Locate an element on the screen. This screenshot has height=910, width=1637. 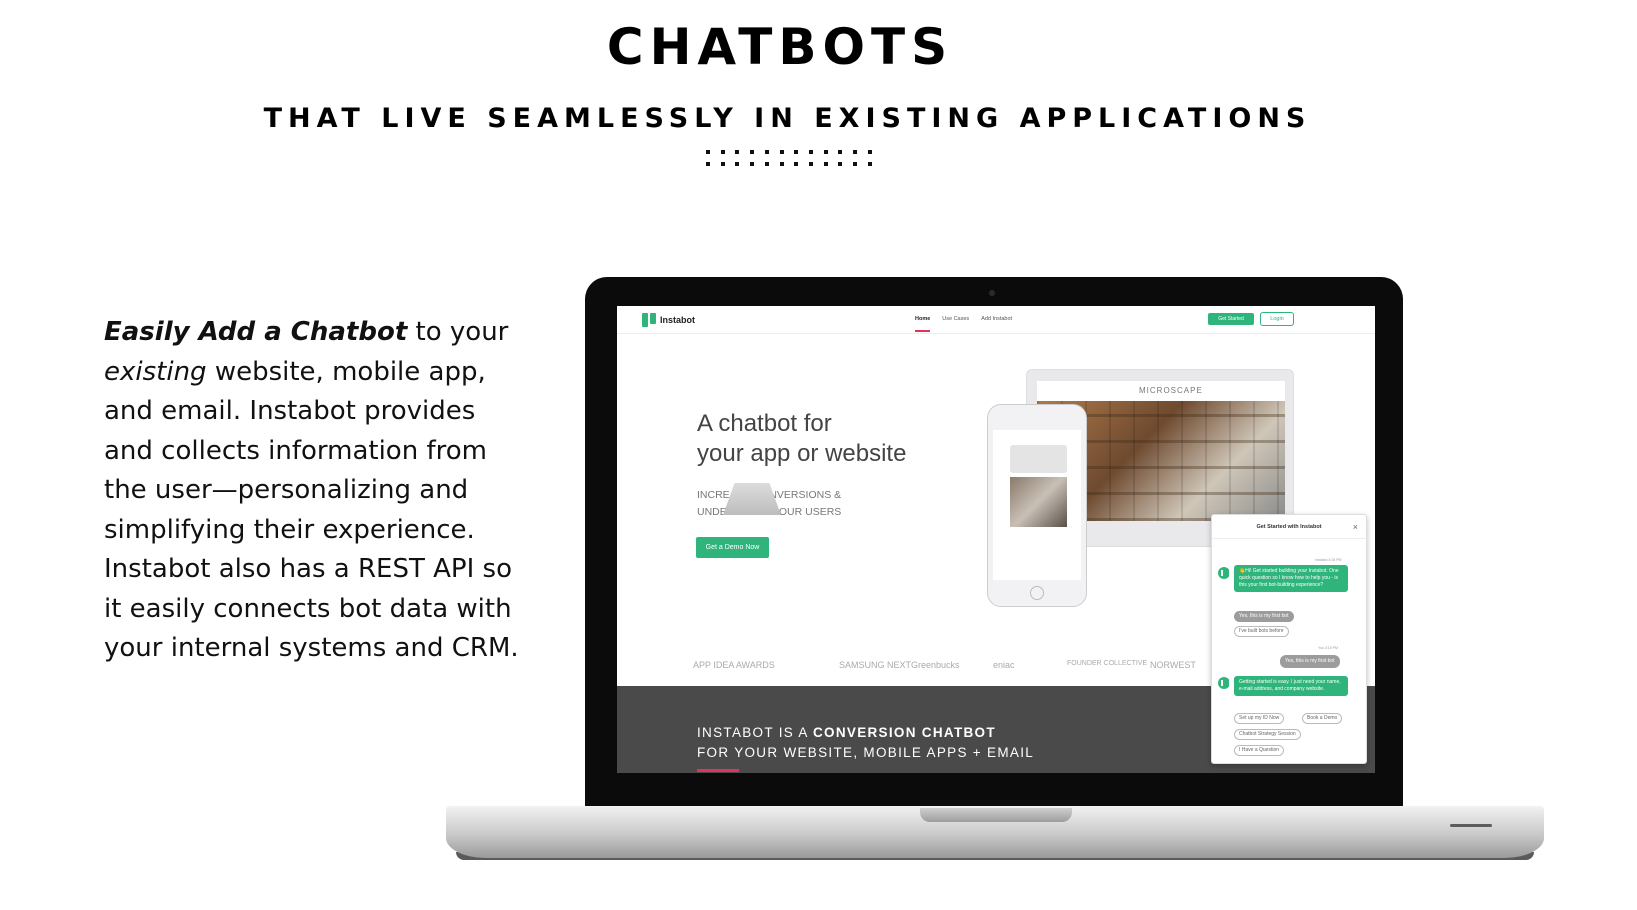
page-title: CHATBOTS is located at coordinates (780, 47).